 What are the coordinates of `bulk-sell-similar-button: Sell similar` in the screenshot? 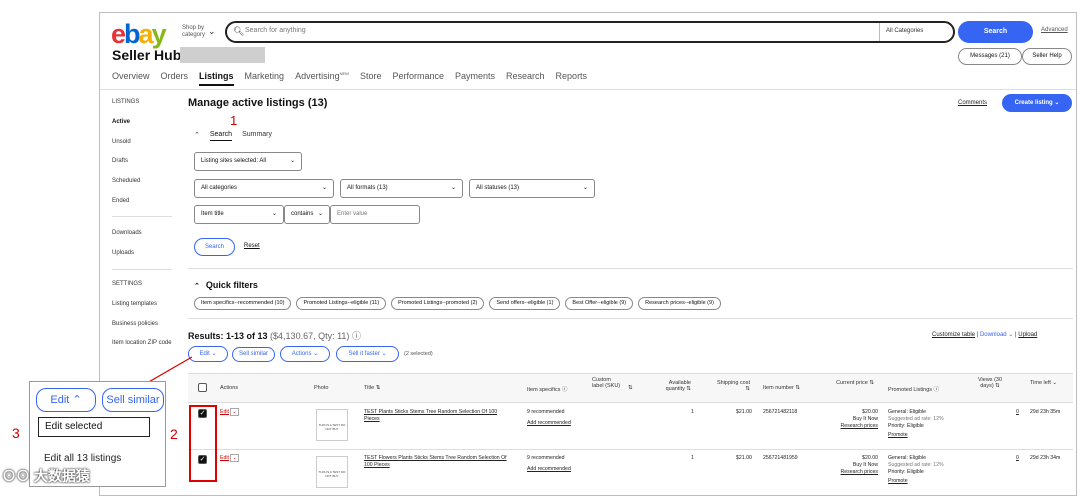 It's located at (253, 354).